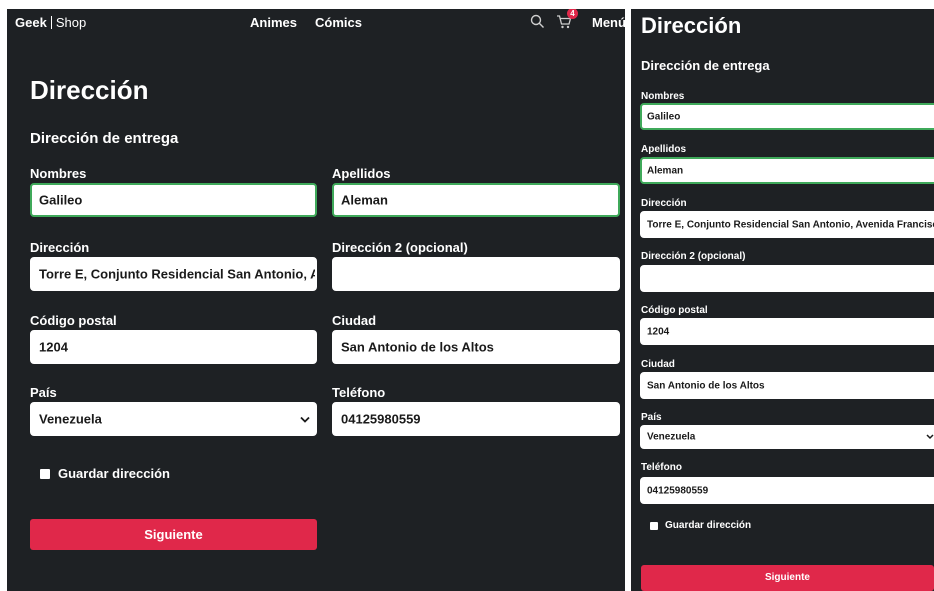 This screenshot has width=934, height=591. Describe the element at coordinates (706, 385) in the screenshot. I see `ciudad-value-mobile: San Antonio de los Altos` at that location.